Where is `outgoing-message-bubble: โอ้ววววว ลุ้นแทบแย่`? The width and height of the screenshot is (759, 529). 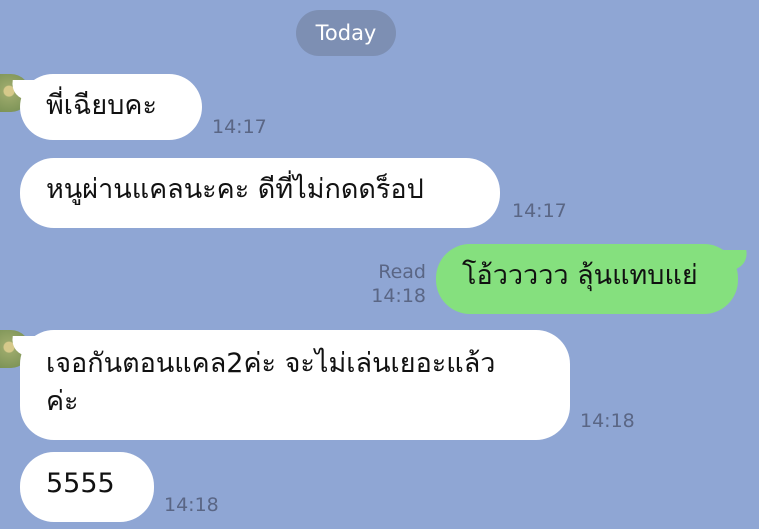
outgoing-message-bubble: โอ้ววววว ลุ้นแทบแย่ is located at coordinates (593, 279).